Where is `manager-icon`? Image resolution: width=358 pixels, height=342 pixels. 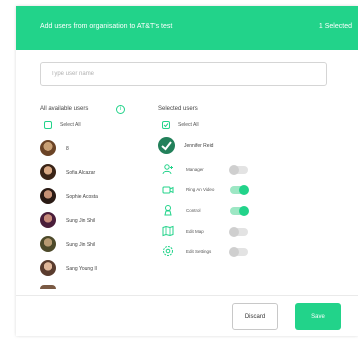
manager-icon is located at coordinates (167, 169).